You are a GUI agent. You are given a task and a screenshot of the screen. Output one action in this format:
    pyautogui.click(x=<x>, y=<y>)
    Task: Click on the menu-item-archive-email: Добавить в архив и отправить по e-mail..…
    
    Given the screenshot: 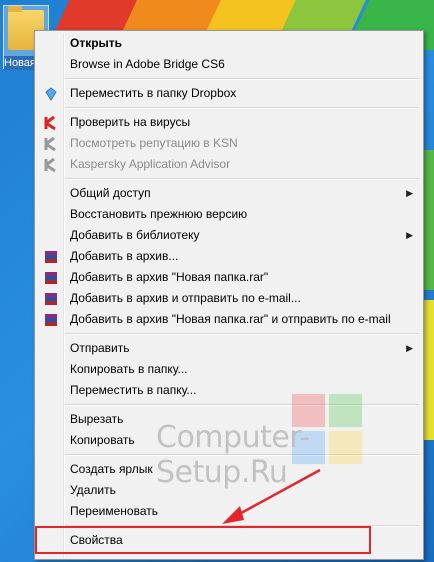 What is the action you would take?
    pyautogui.click(x=229, y=298)
    